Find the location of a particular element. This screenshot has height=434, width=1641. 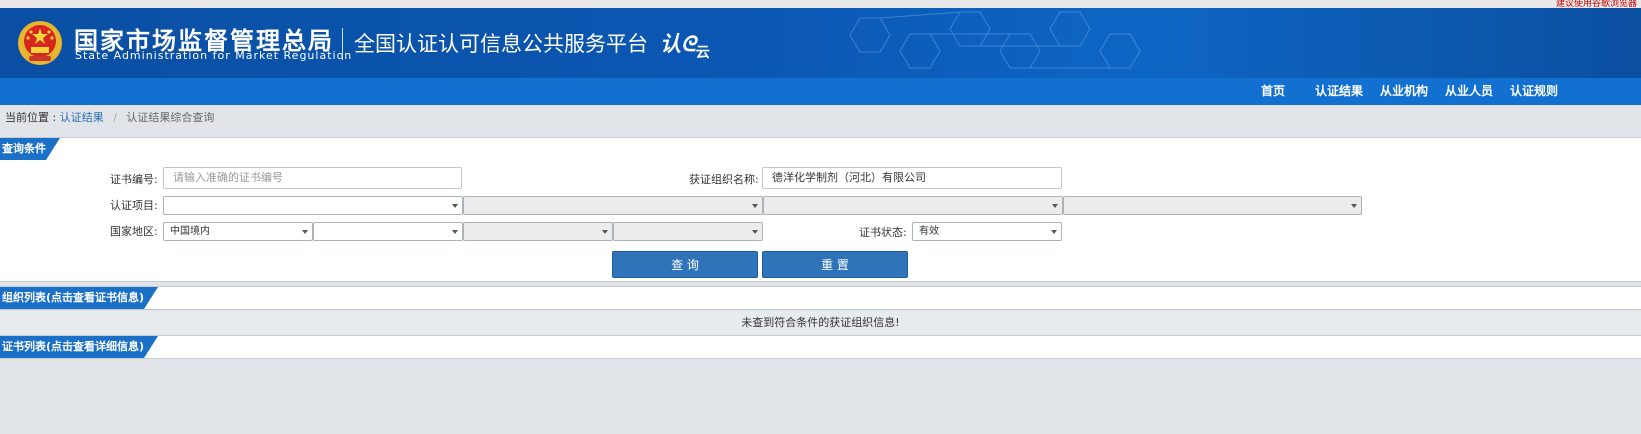

org-name-input: 德洋化学制剂（河北）有限公司 is located at coordinates (912, 178).